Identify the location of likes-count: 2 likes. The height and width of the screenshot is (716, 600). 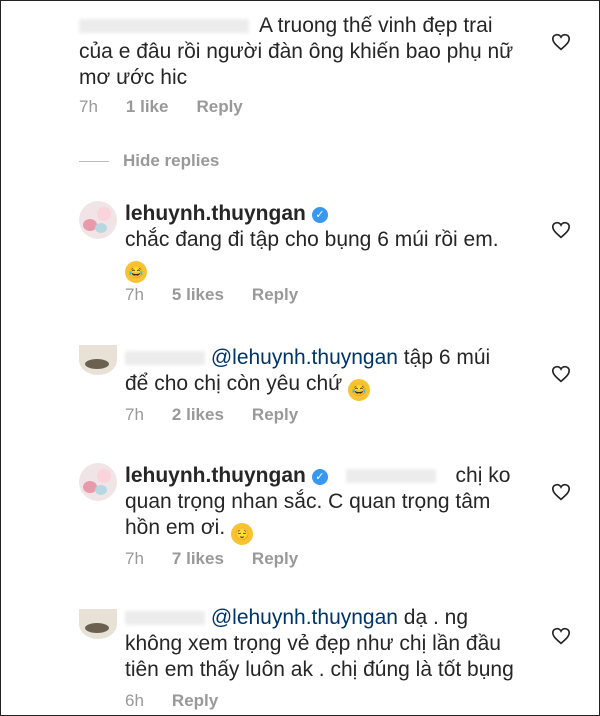
(198, 414).